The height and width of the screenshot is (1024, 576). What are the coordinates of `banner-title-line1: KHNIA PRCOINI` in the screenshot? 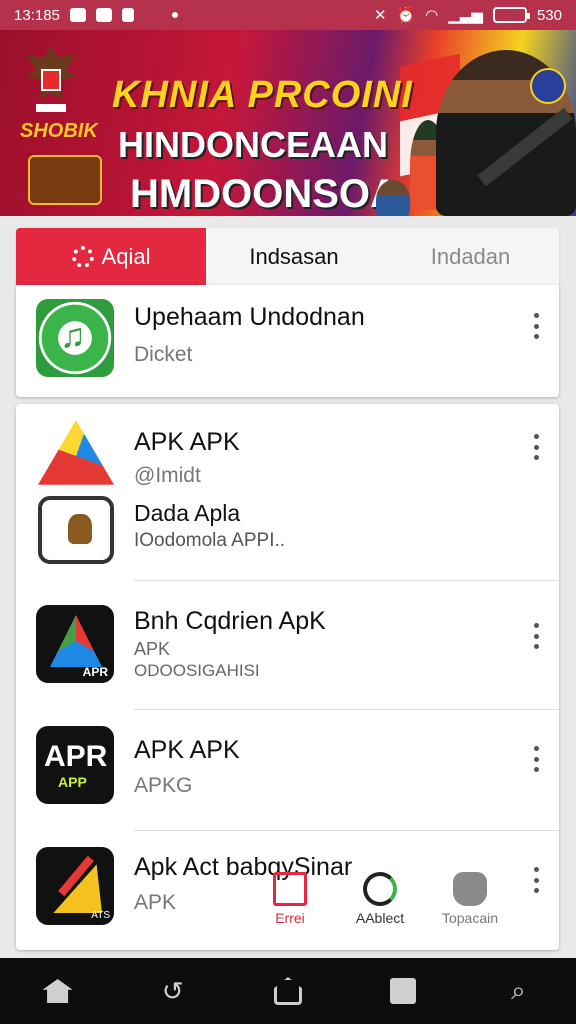 It's located at (262, 95).